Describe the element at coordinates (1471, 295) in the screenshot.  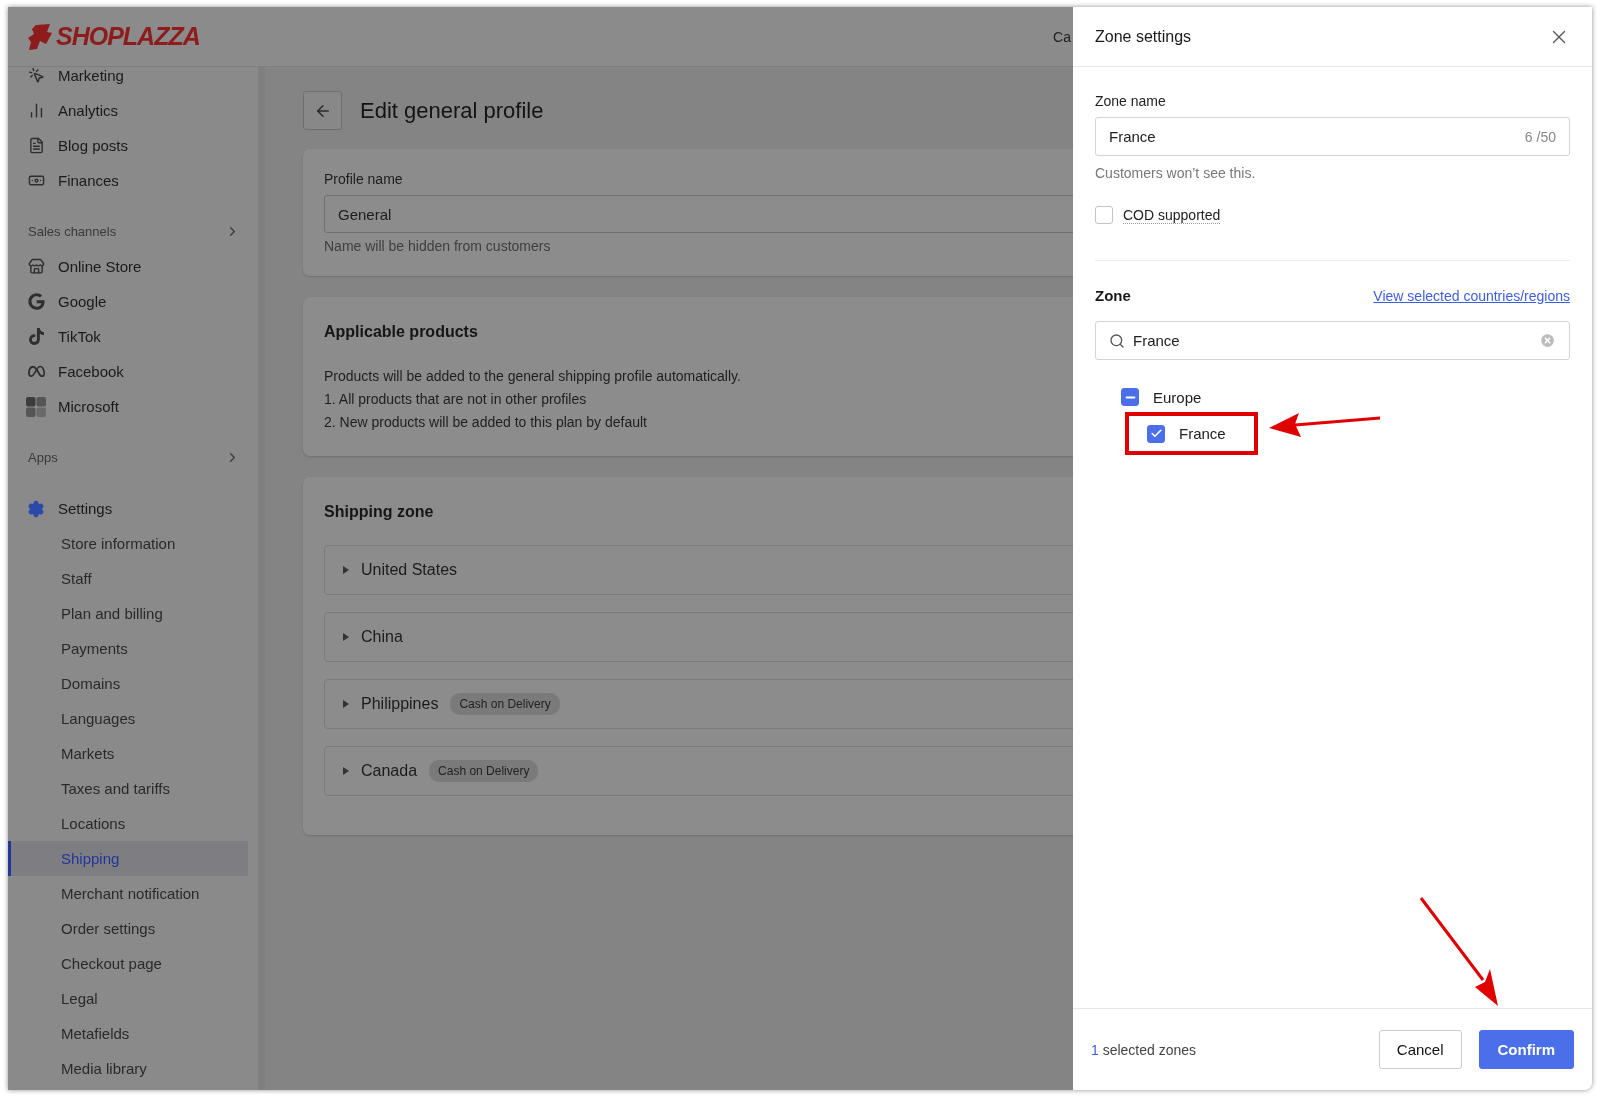
I see `view-regions-link: View selected countries/regions` at that location.